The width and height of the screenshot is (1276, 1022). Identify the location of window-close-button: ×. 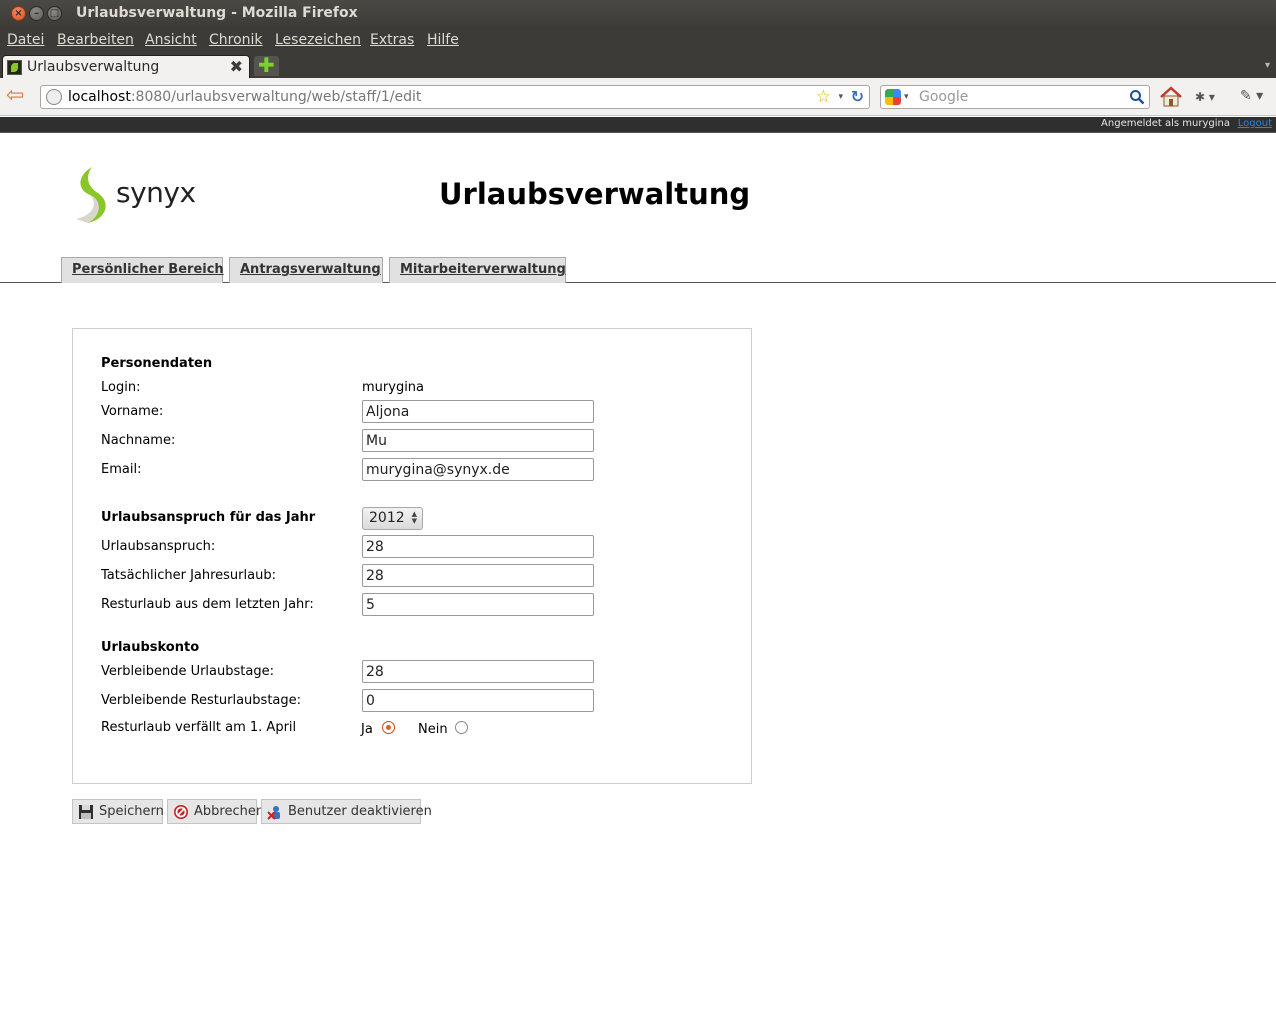
(18, 13).